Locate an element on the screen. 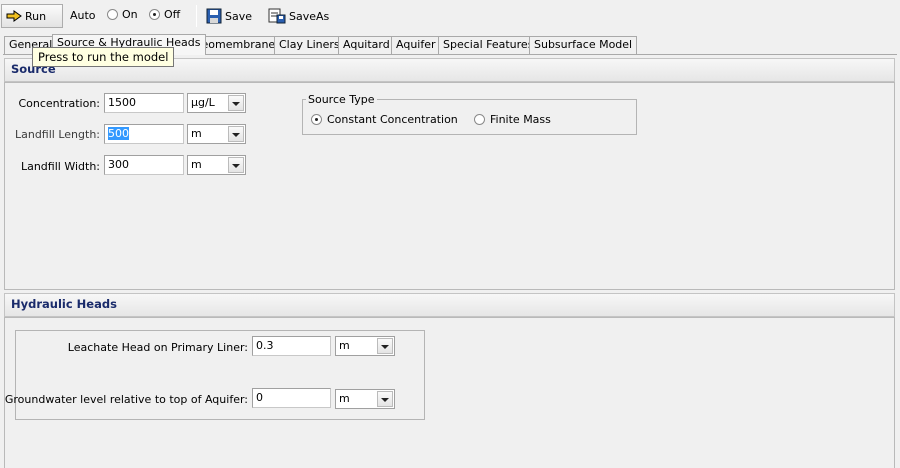  tab-special-features-label: Special Features is located at coordinates (488, 44).